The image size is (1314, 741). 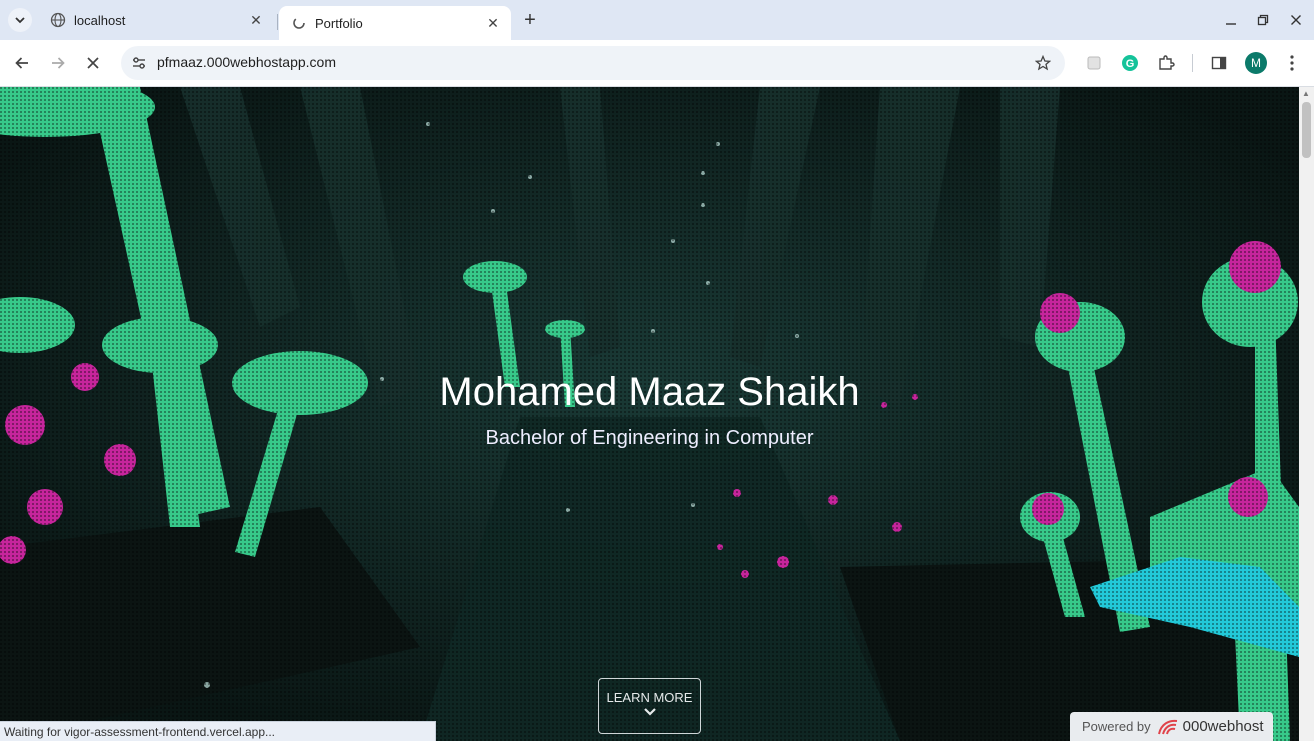 I want to click on extension-icon, so click(x=1094, y=63).